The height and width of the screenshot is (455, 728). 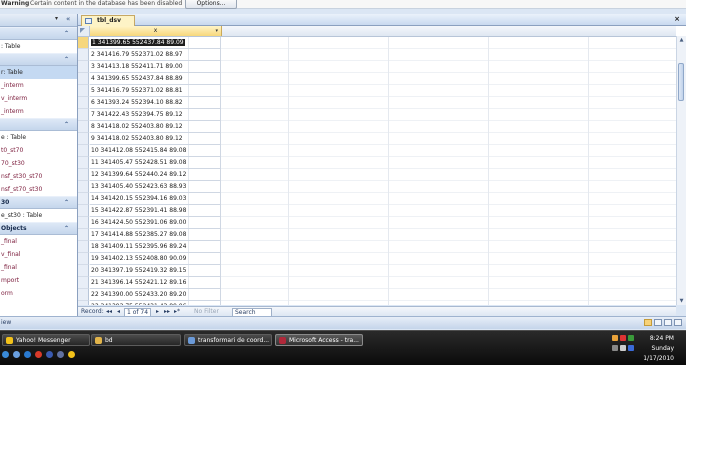 I want to click on table-row: 3 341413.18 552411.71 89.00, so click(x=150, y=67).